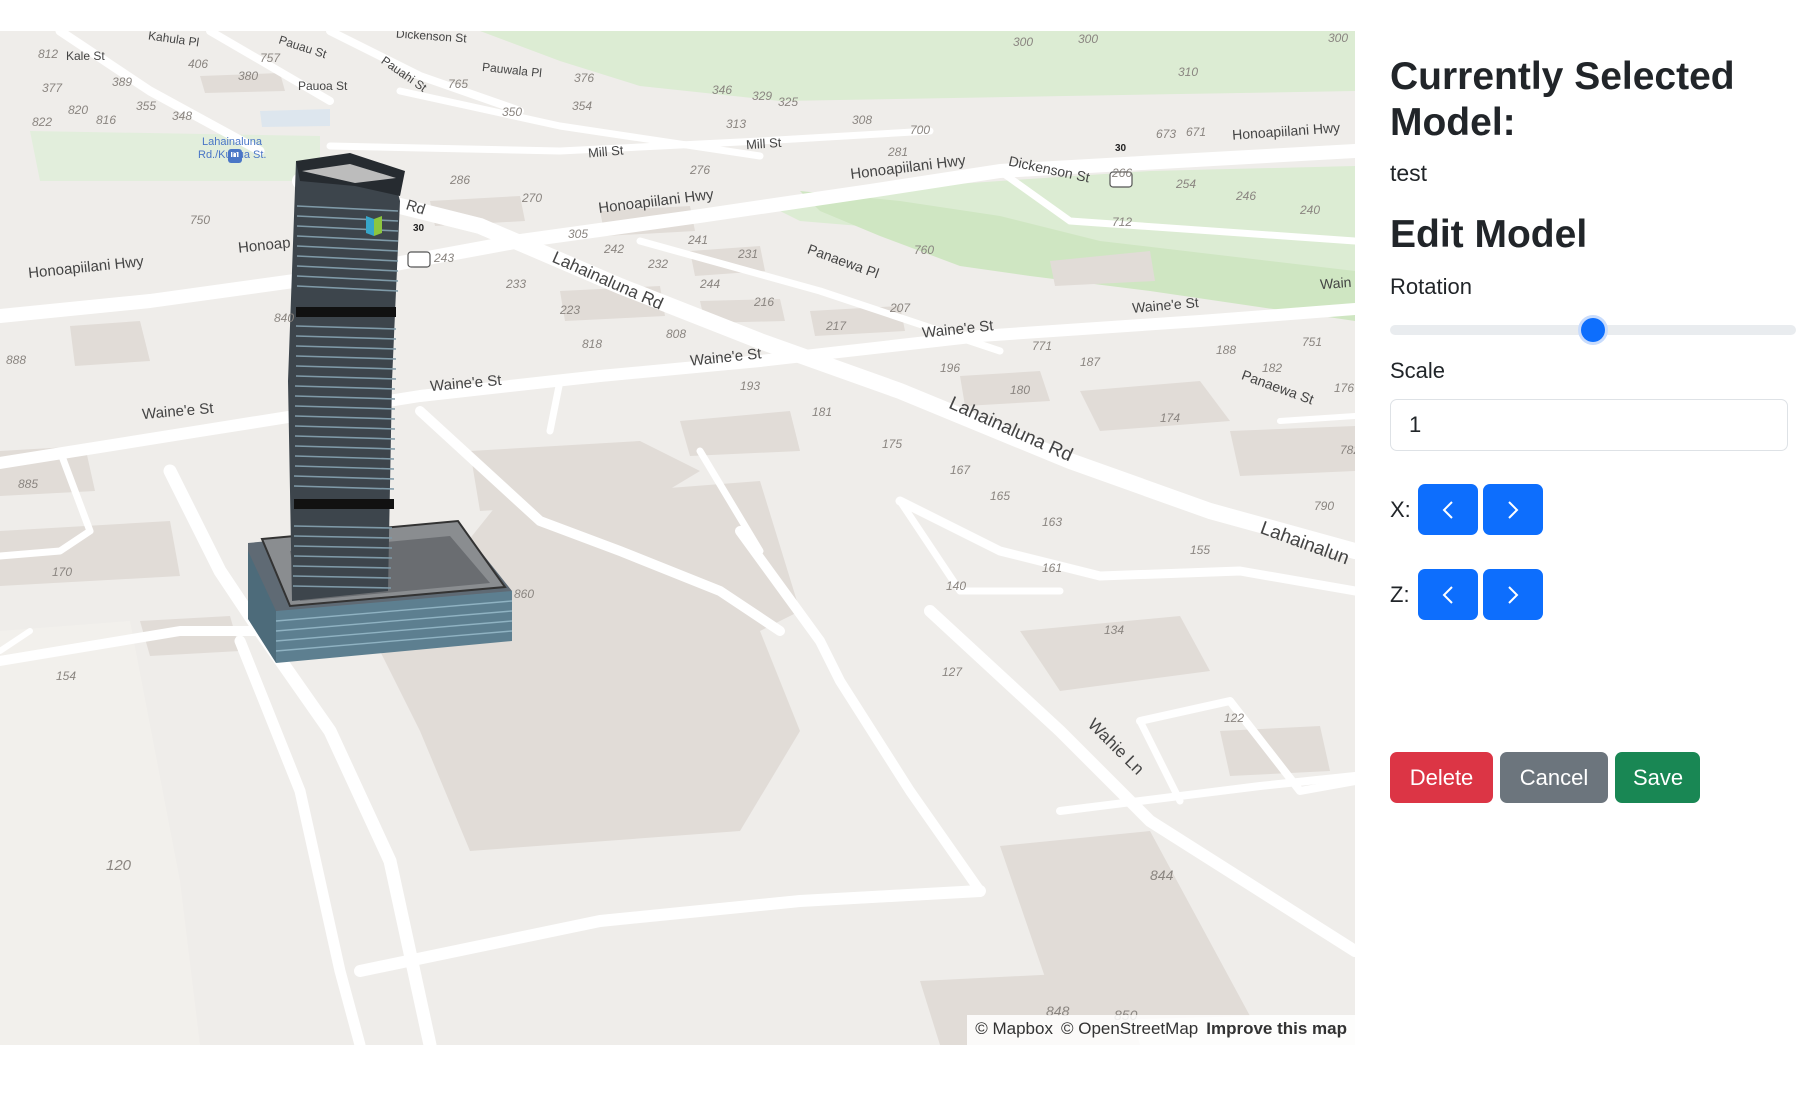 This screenshot has width=1800, height=1100. I want to click on house-number: 223, so click(570, 310).